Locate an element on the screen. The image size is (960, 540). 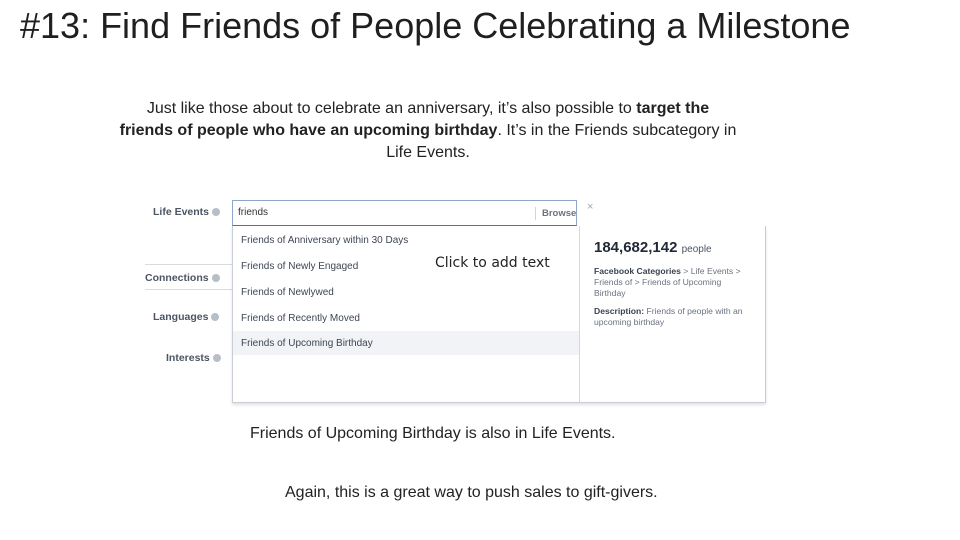
search-input is located at coordinates (383, 212).